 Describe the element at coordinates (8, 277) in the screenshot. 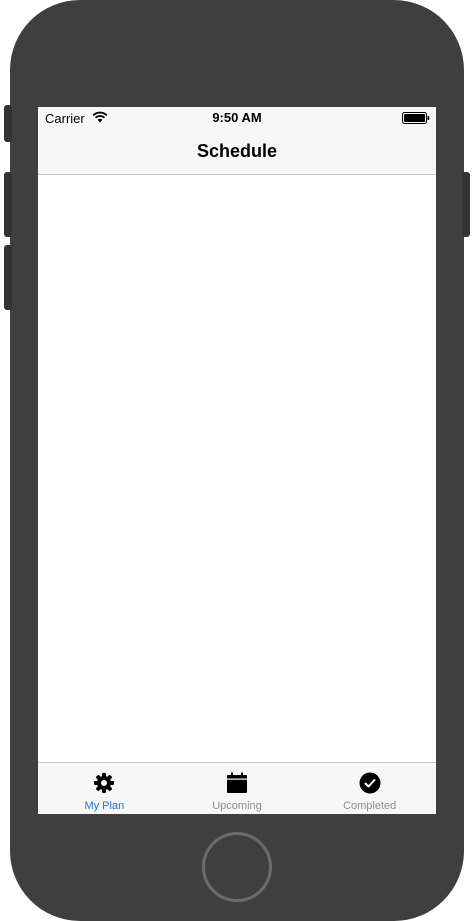

I see `volume-down-button` at that location.